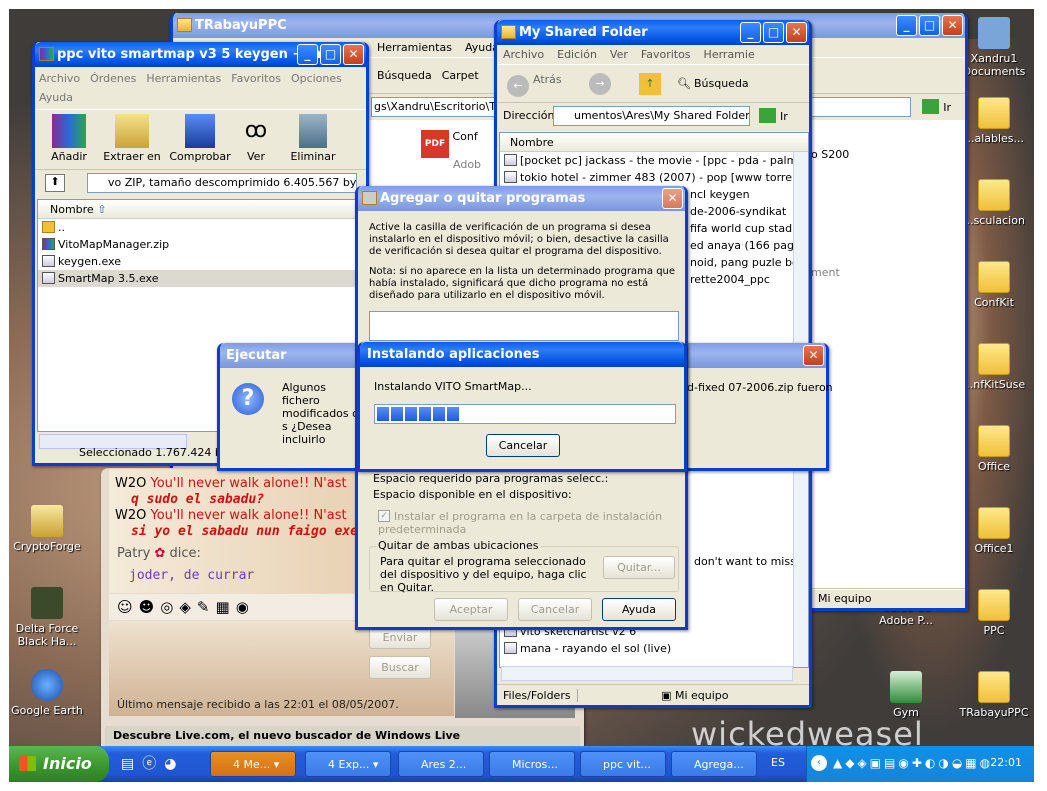 The image size is (1047, 791). Describe the element at coordinates (131, 764) in the screenshot. I see `desktop-icon: ▤` at that location.